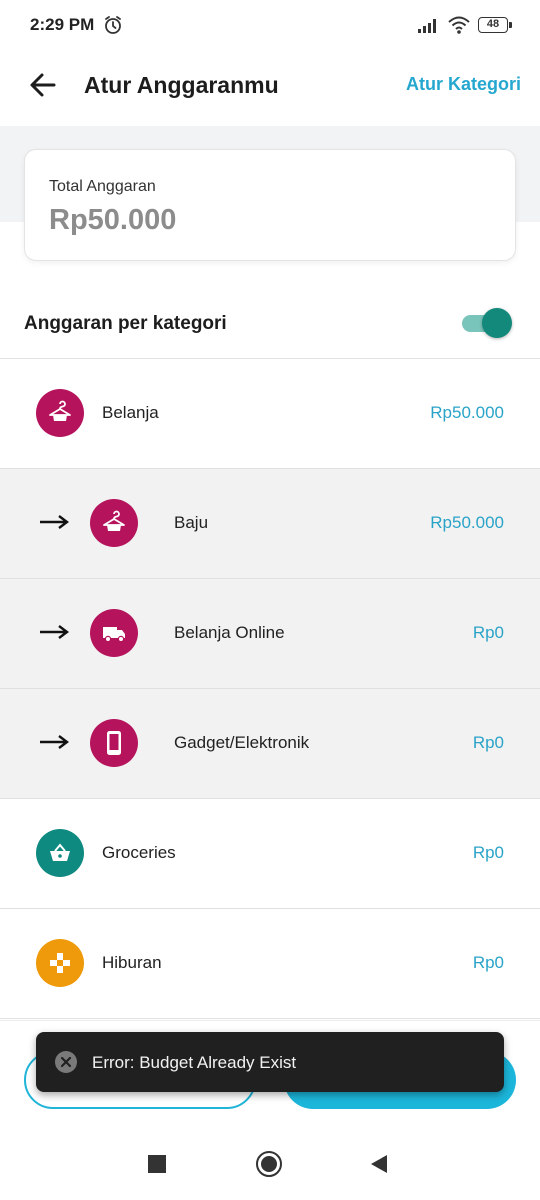 Image resolution: width=540 pixels, height=1200 pixels. Describe the element at coordinates (229, 632) in the screenshot. I see `category-name: Belanja Online` at that location.